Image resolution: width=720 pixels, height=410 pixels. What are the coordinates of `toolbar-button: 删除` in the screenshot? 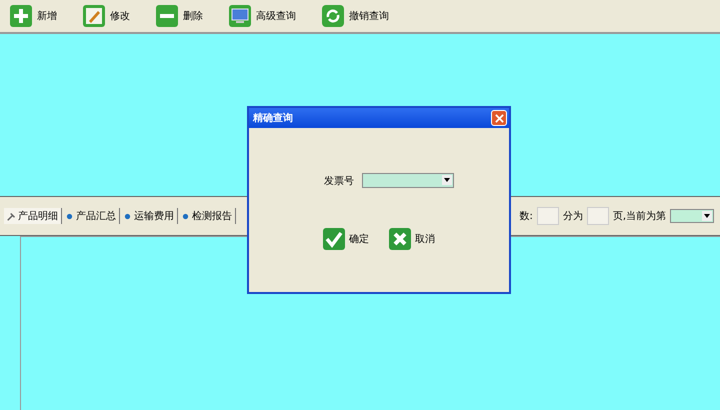 It's located at (179, 16).